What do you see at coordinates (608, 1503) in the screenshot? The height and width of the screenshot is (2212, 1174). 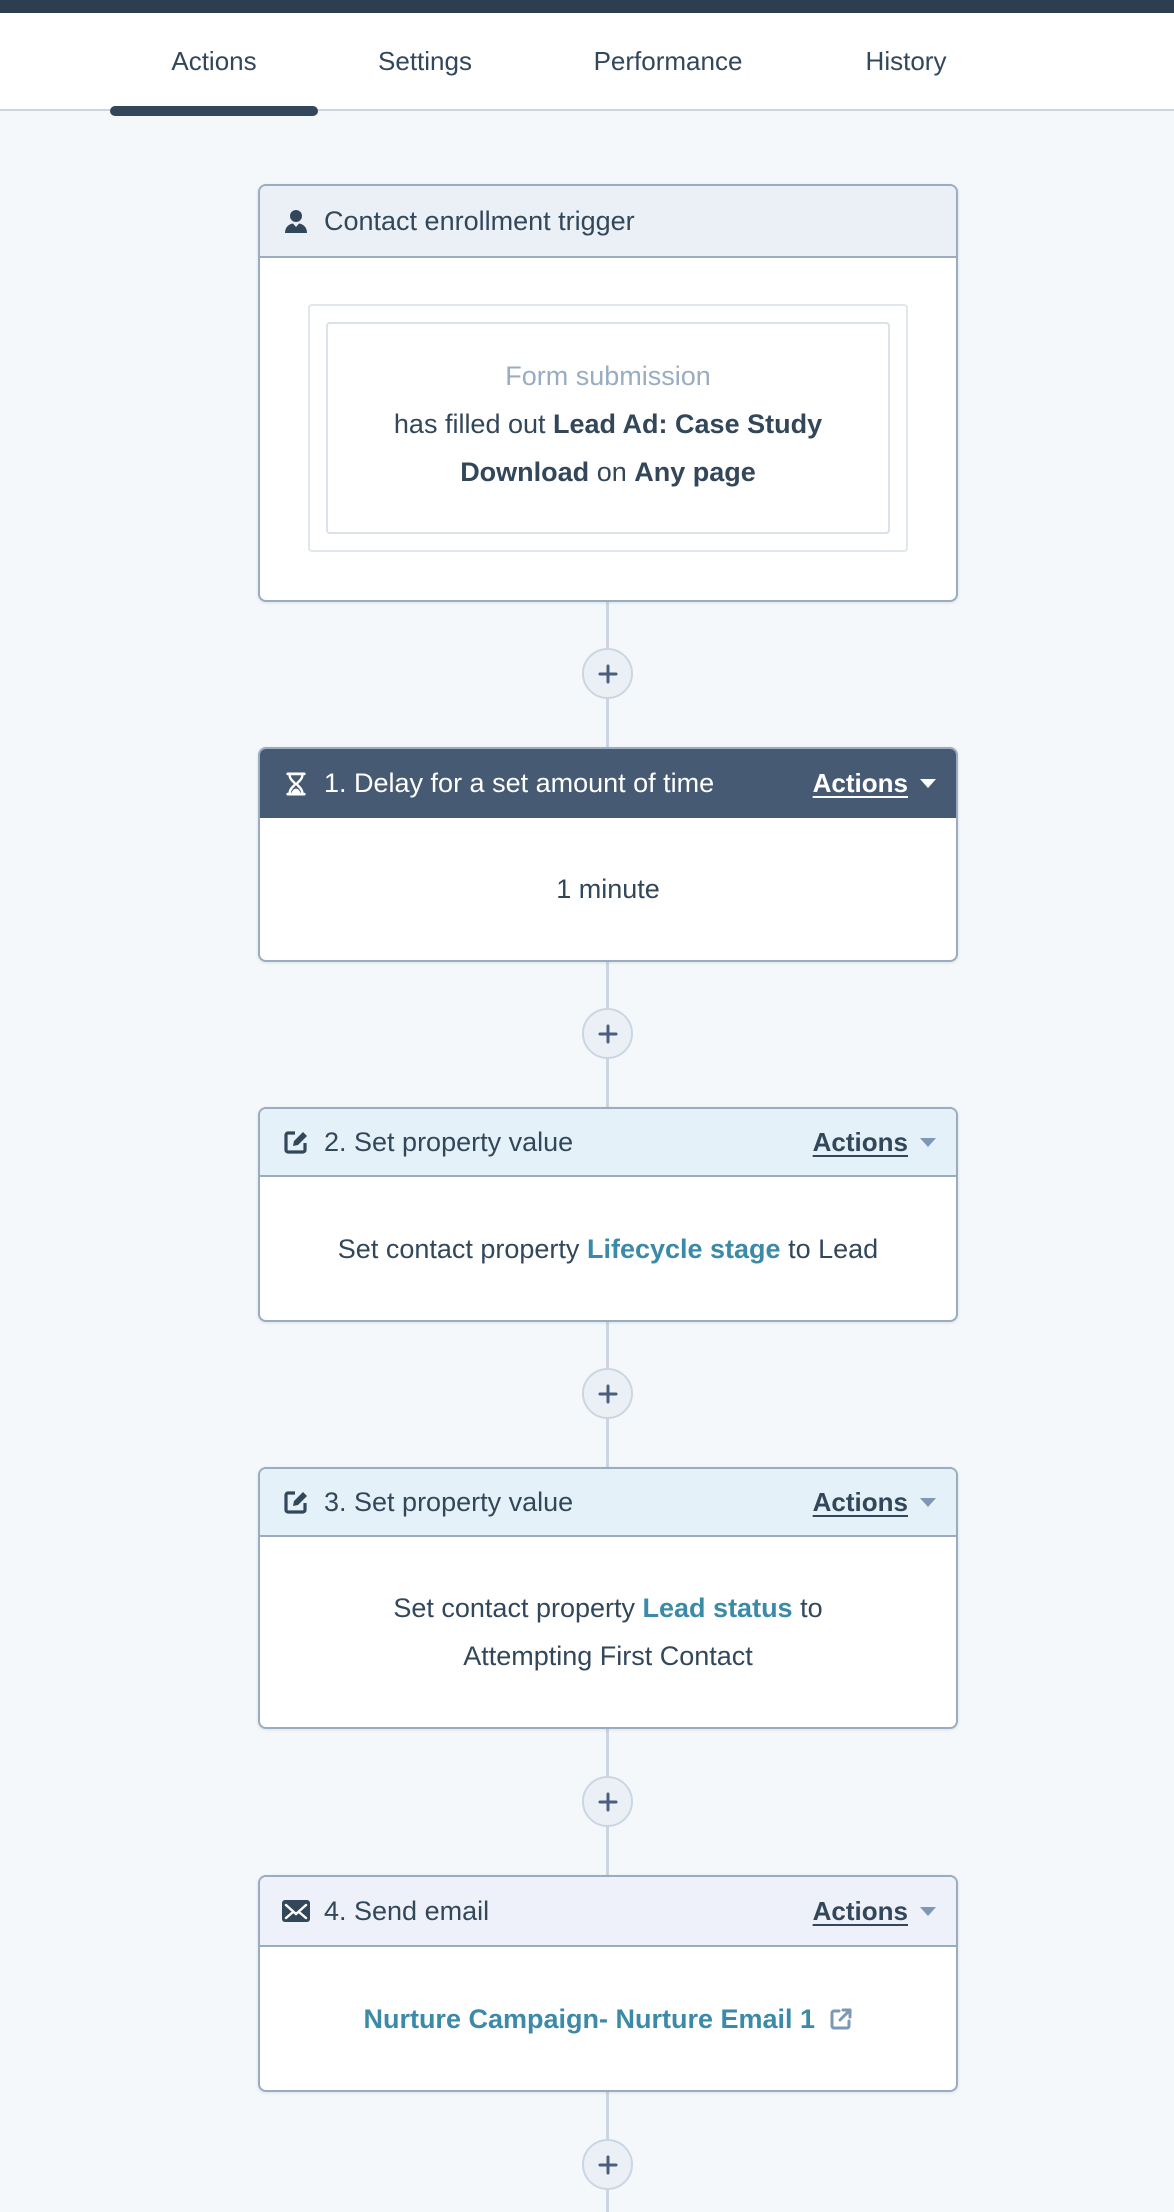 I see `step-header: 3. Set property value Actions` at bounding box center [608, 1503].